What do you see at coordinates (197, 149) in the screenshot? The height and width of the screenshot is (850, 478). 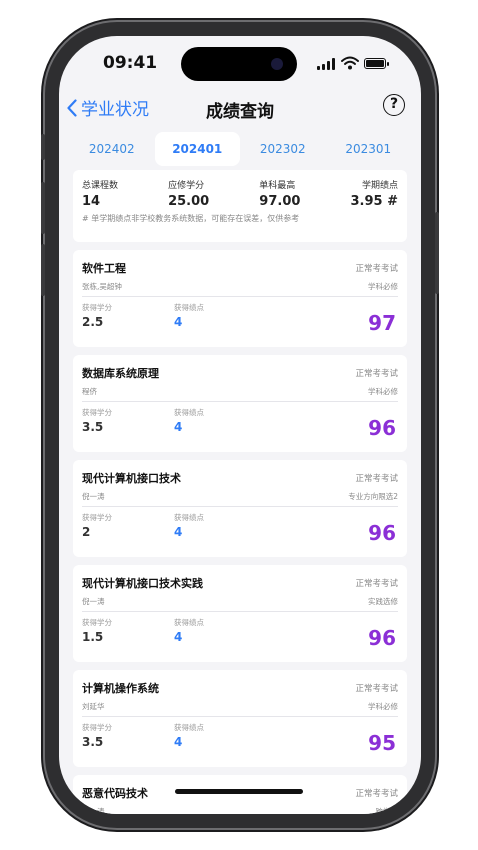 I see `tab-202401: 202401` at bounding box center [197, 149].